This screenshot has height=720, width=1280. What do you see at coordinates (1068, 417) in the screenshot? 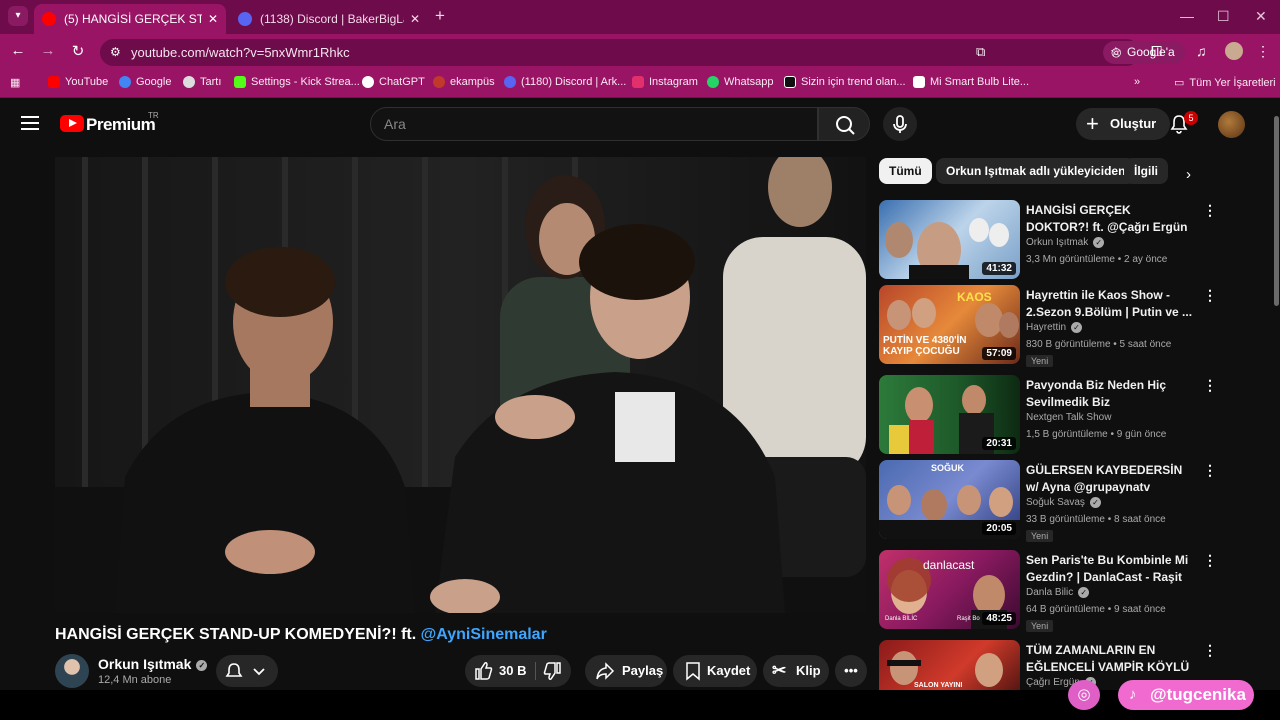
I see `recommendation-channel: Nextgen Talk Show` at bounding box center [1068, 417].